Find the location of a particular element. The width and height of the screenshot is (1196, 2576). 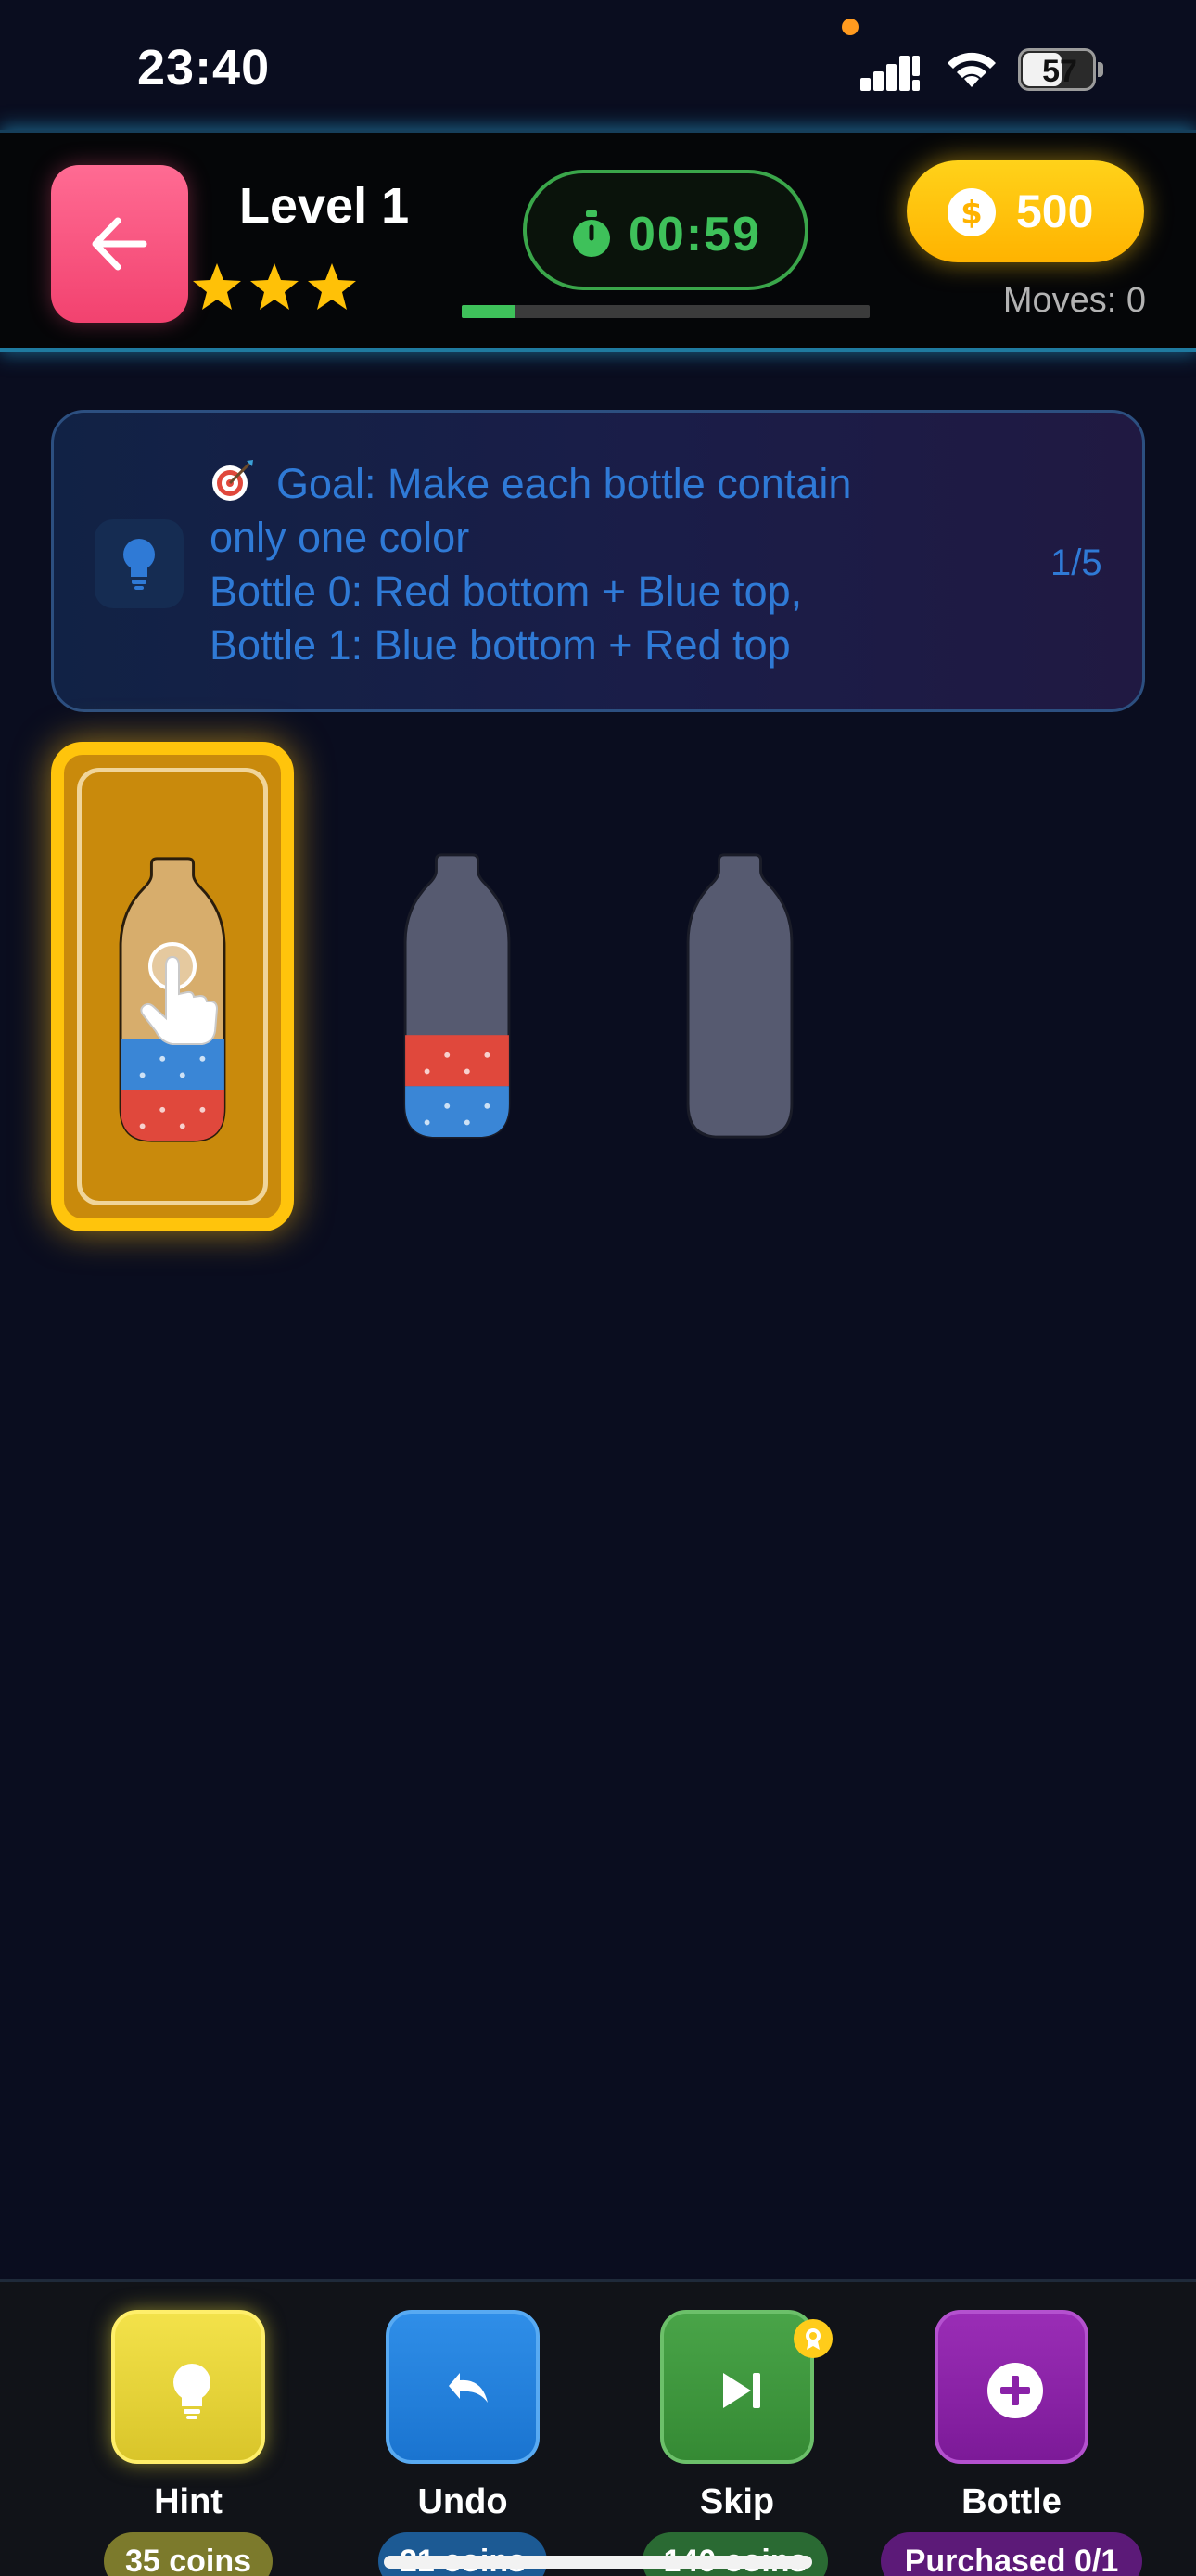

battery-level: 57 is located at coordinates (1059, 71).